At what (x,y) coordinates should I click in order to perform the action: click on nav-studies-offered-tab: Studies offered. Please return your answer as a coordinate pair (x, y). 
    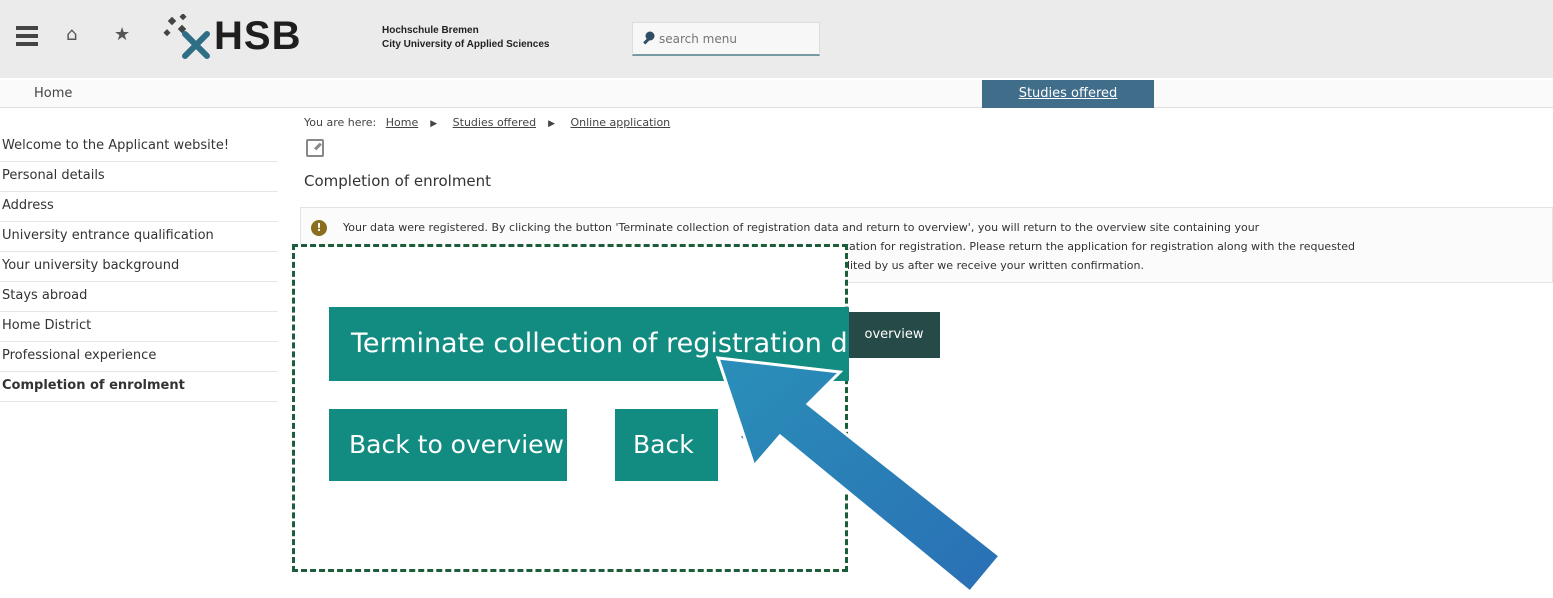
    Looking at the image, I should click on (1068, 94).